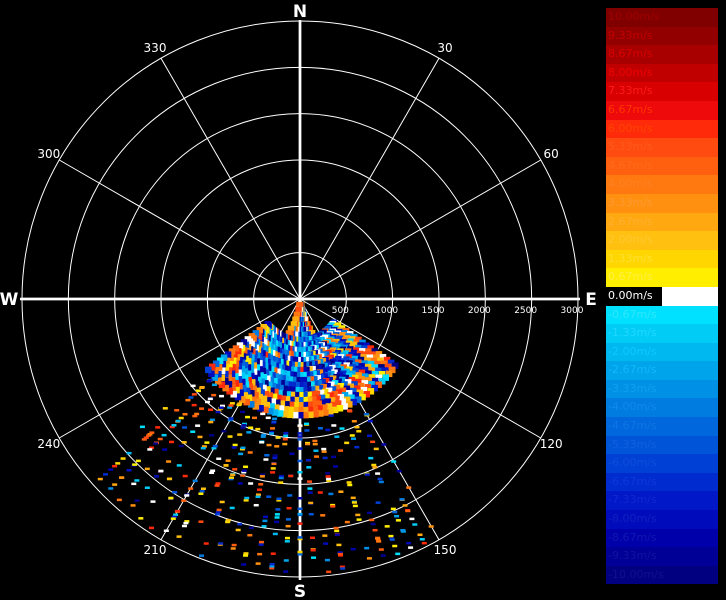 The width and height of the screenshot is (726, 600). I want to click on colorbar-entry: 4.00m/s, so click(662, 184).